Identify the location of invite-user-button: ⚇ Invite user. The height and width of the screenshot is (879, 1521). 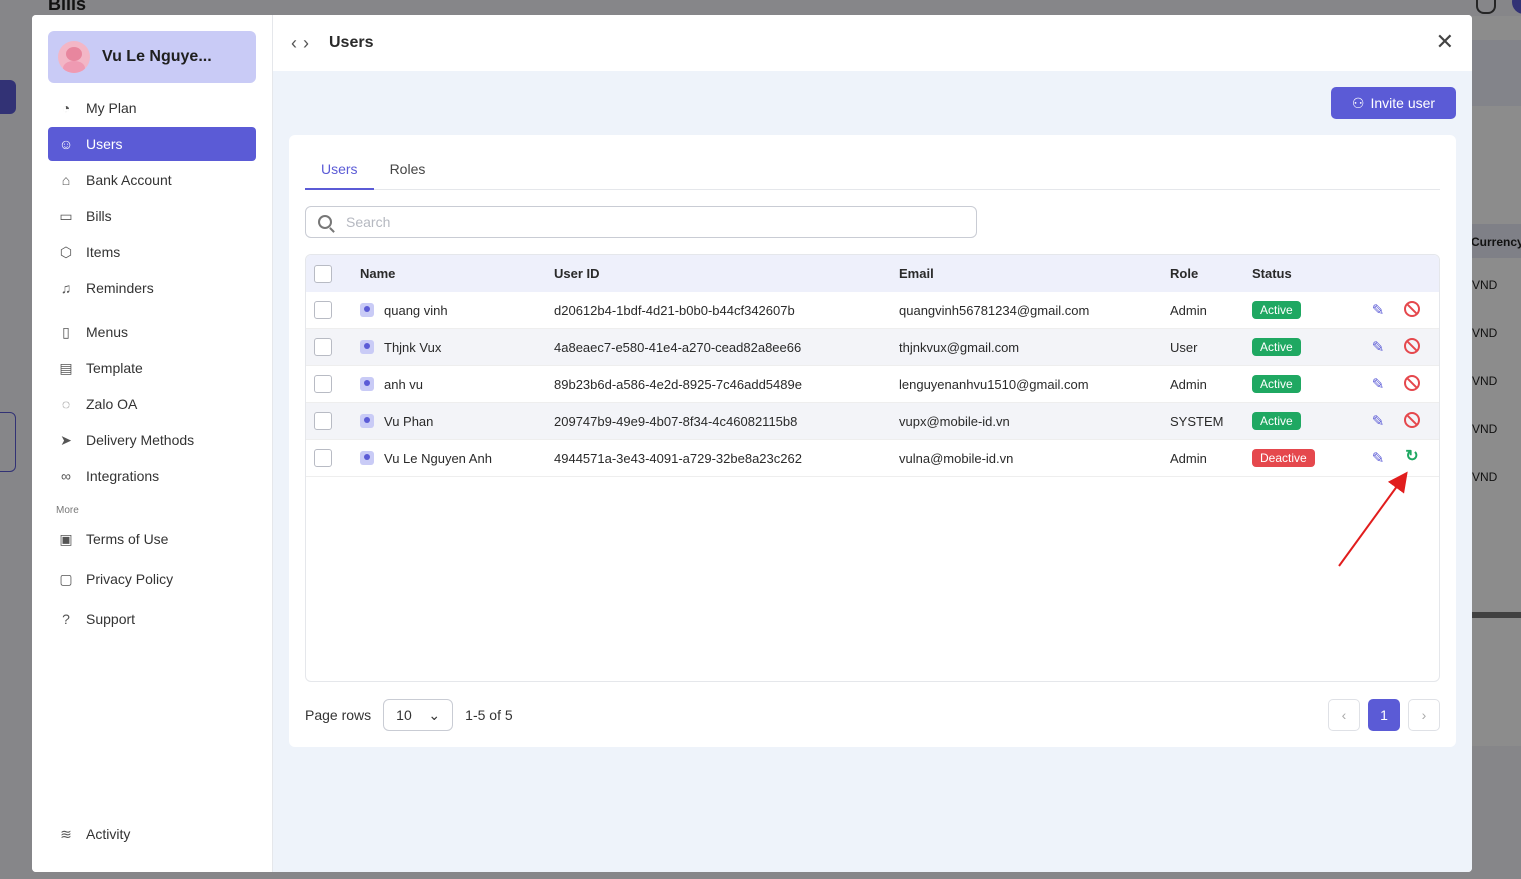
(1393, 103).